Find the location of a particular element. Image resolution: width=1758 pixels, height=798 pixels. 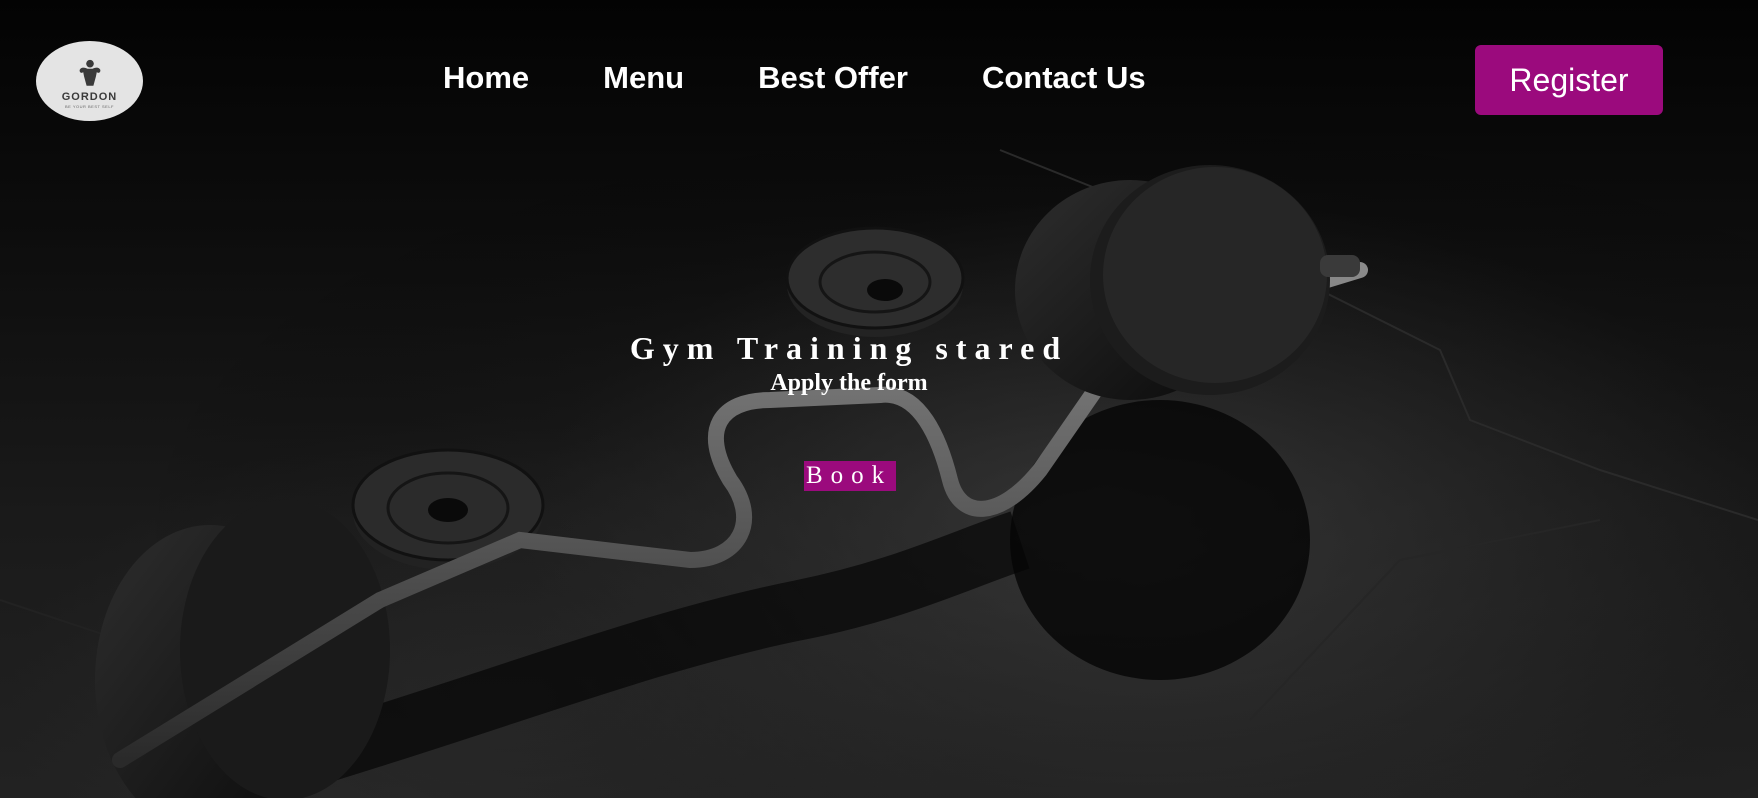

gordon-logo: GORDON BE YOUR BEST SELF is located at coordinates (89, 81).